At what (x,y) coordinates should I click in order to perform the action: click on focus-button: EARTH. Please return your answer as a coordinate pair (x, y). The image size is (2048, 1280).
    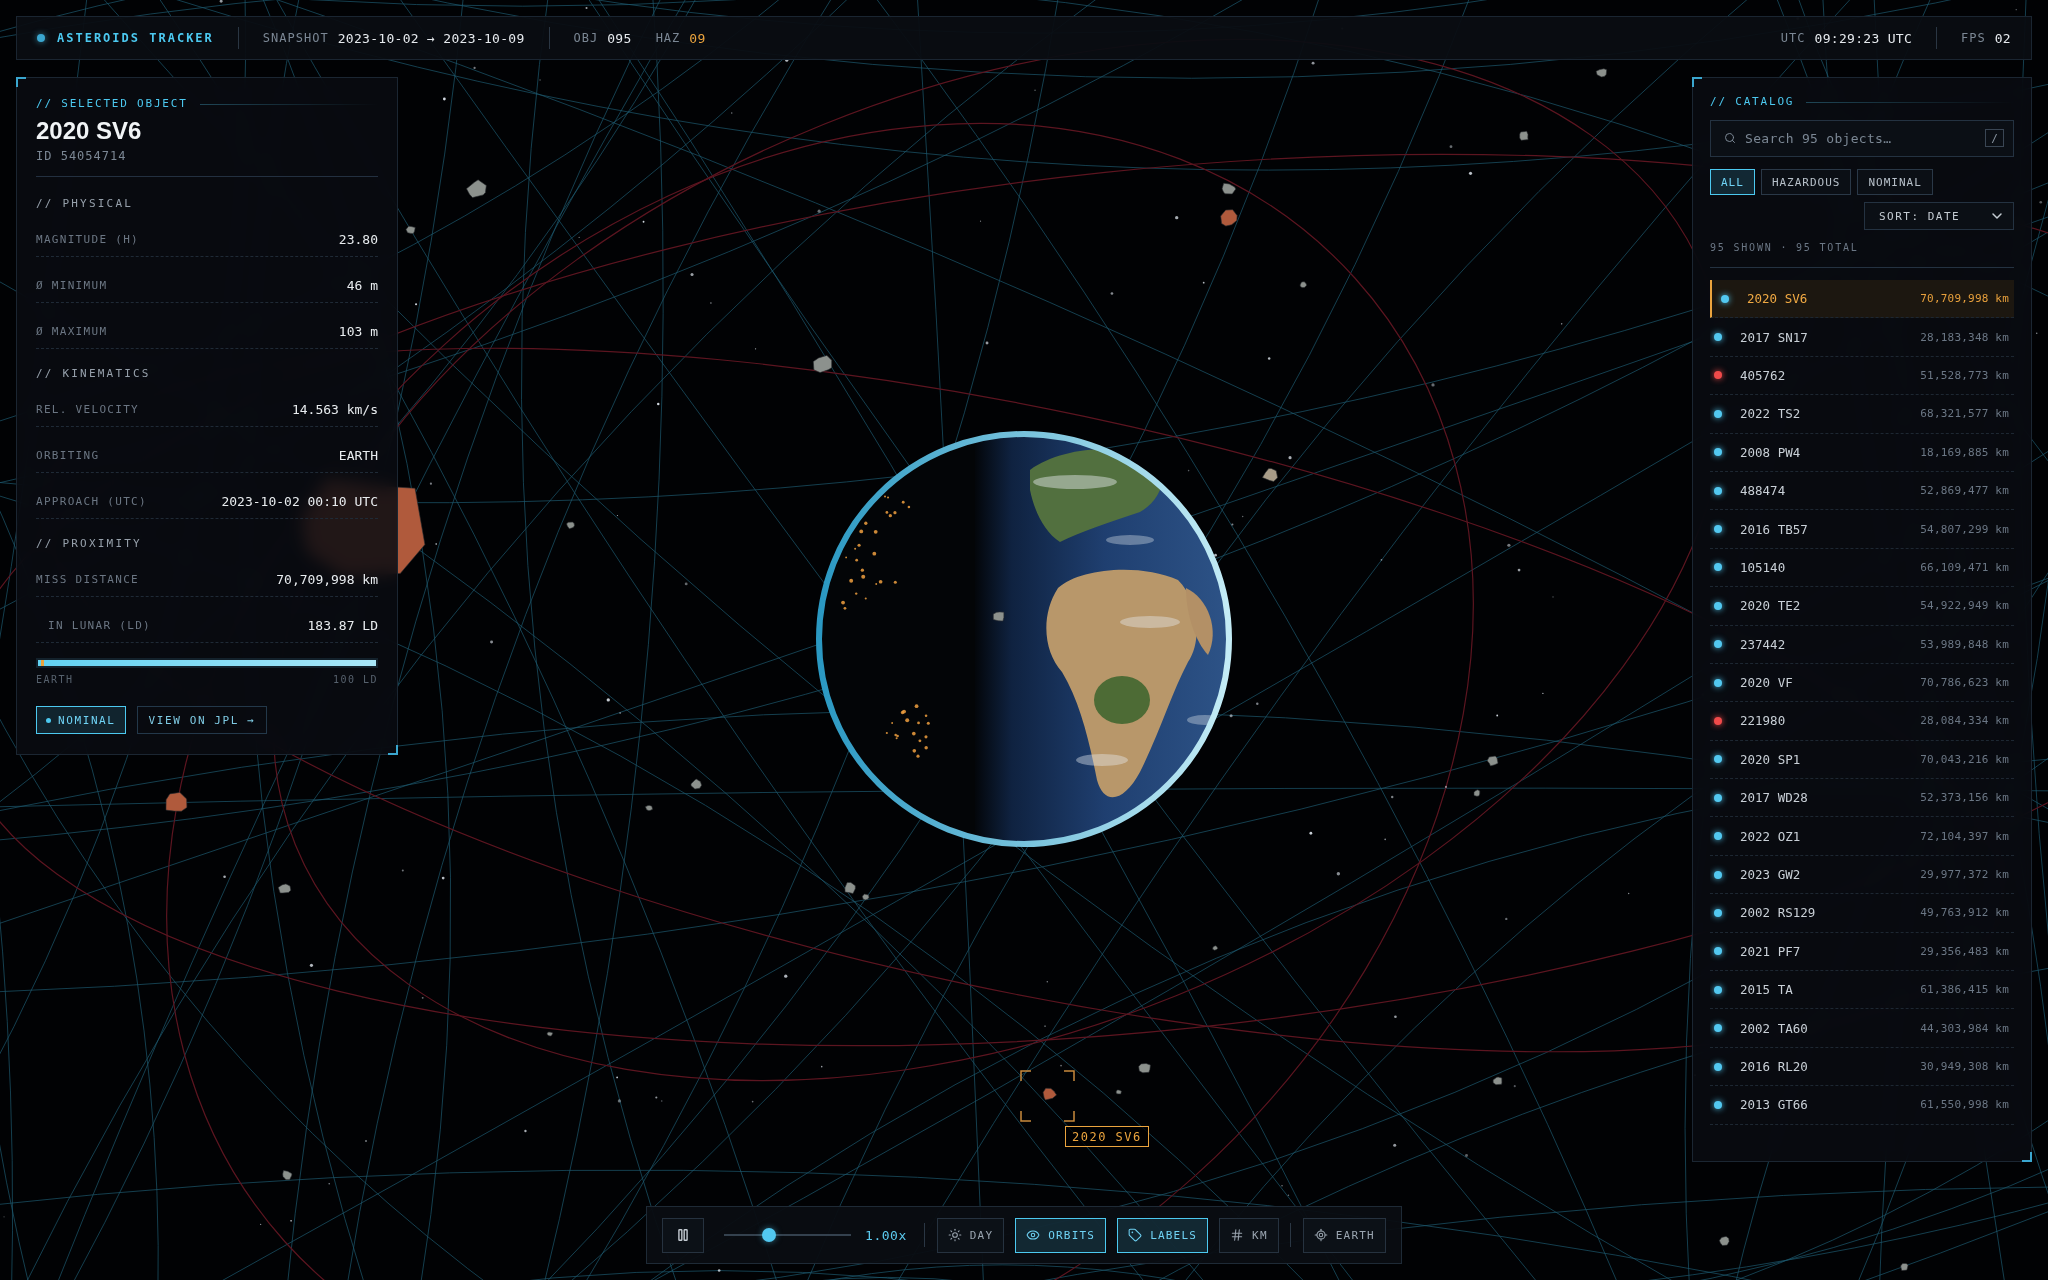
    Looking at the image, I should click on (1344, 1235).